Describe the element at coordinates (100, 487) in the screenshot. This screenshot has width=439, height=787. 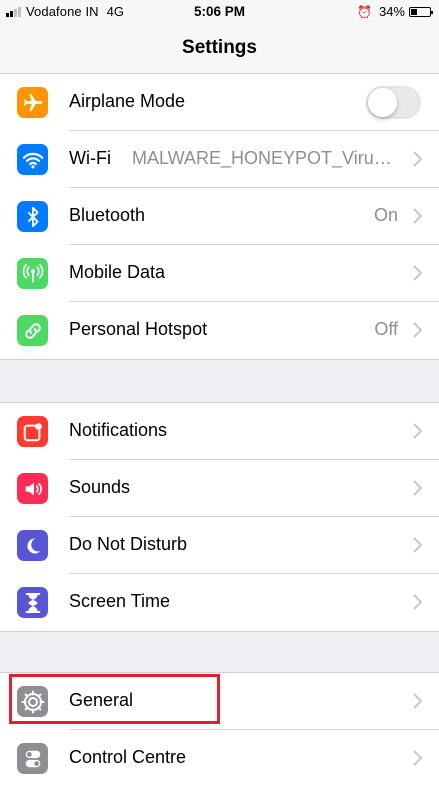
I see `row-label: Sounds` at that location.